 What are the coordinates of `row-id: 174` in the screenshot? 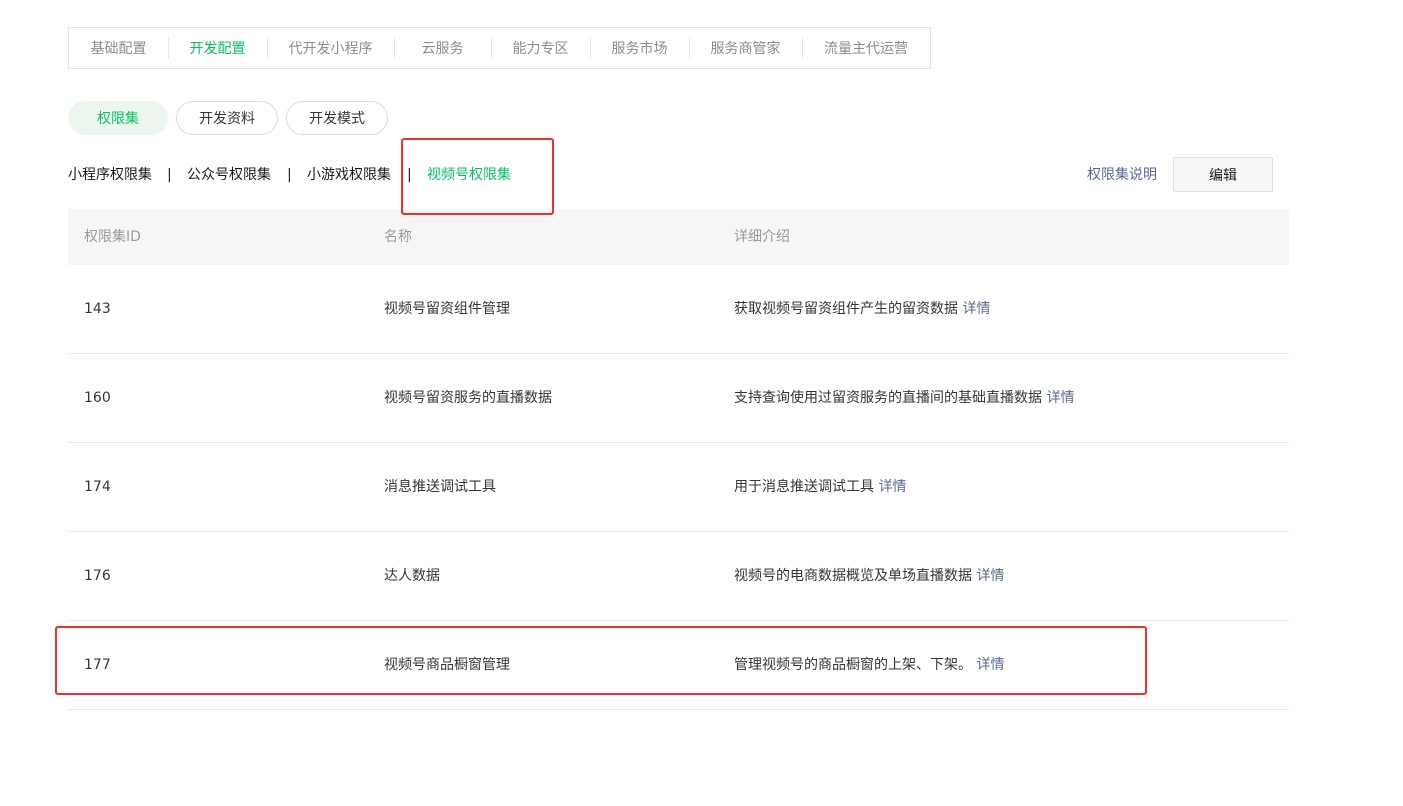 It's located at (97, 487).